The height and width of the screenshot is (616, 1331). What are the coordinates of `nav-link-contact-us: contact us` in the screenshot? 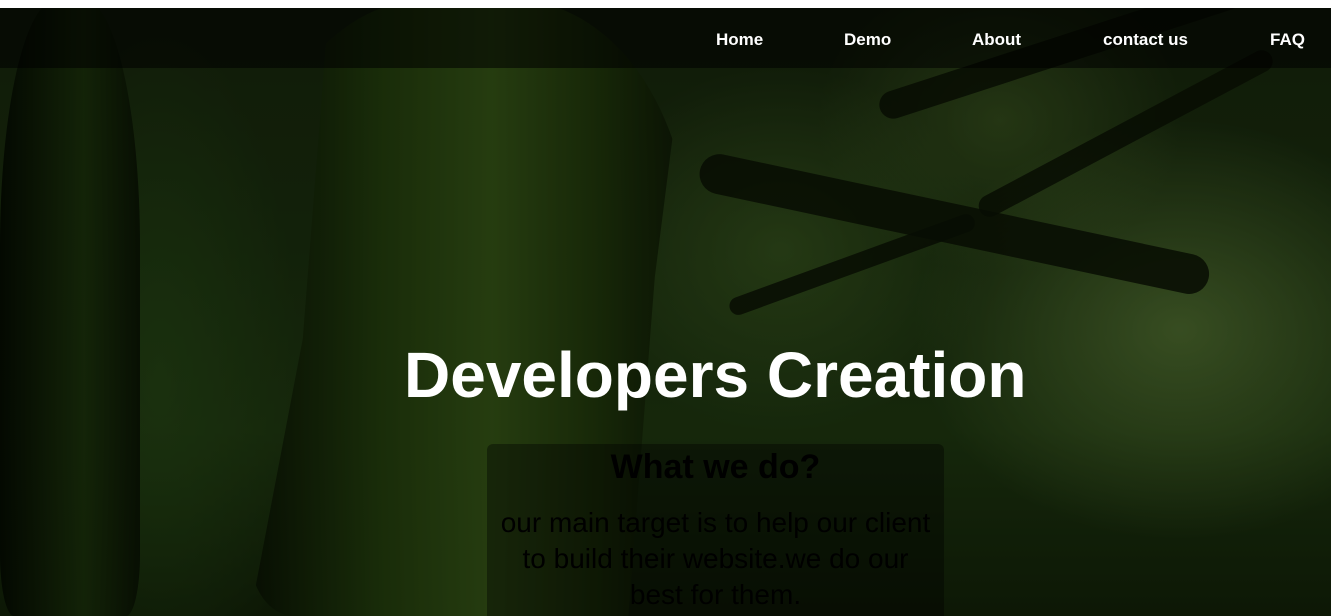 It's located at (1145, 40).